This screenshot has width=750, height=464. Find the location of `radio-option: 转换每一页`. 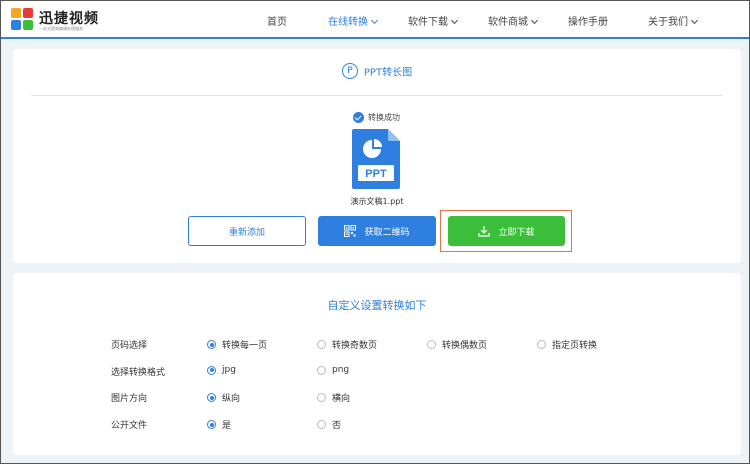

radio-option: 转换每一页 is located at coordinates (237, 344).